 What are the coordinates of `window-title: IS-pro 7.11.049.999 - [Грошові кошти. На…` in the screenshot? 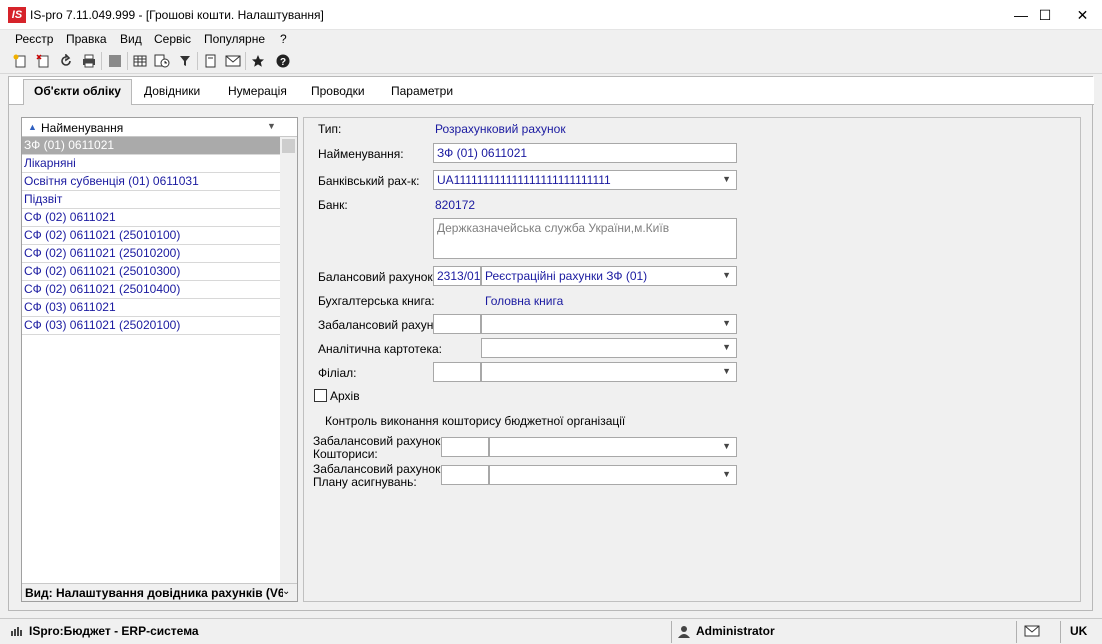 It's located at (177, 15).